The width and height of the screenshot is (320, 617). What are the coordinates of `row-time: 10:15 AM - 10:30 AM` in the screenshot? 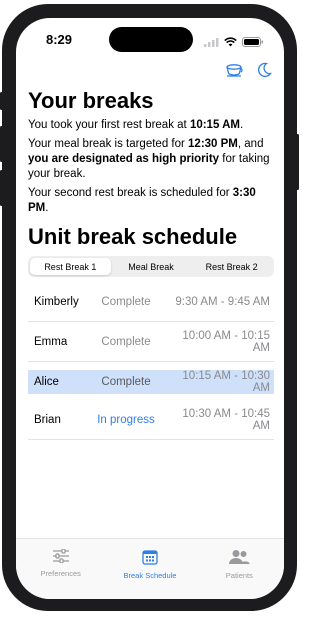 It's located at (226, 382).